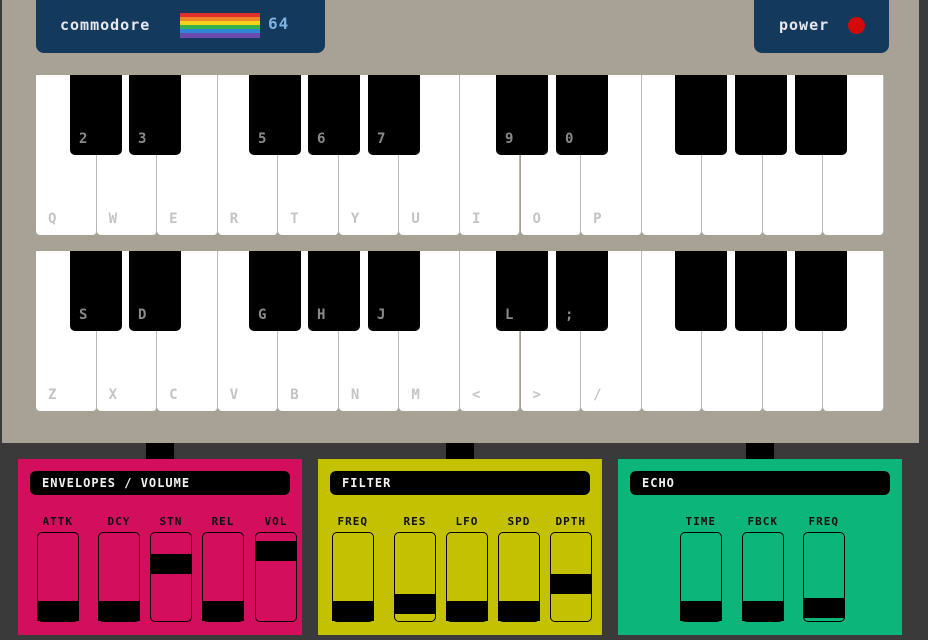 The width and height of the screenshot is (928, 640). What do you see at coordinates (171, 577) in the screenshot?
I see `envelopes-slider-stn` at bounding box center [171, 577].